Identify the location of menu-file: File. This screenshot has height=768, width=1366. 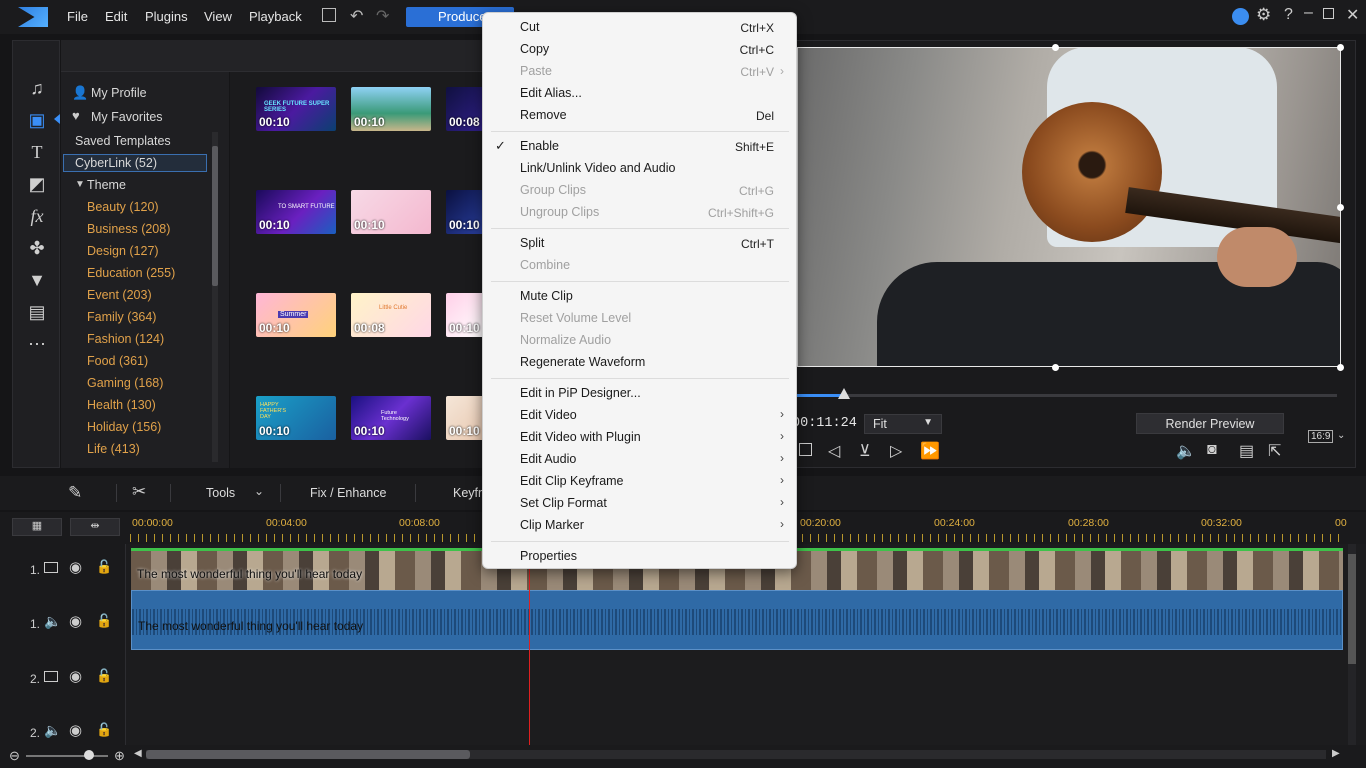
(77, 16).